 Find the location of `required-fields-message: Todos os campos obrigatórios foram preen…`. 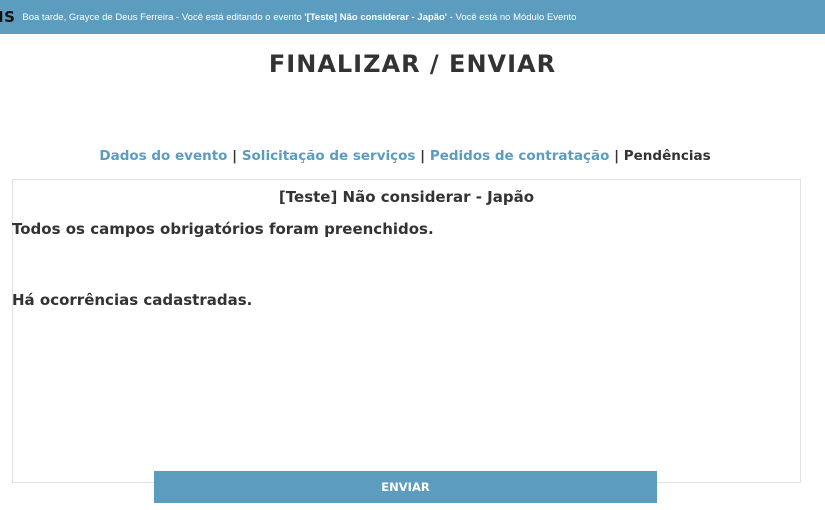

required-fields-message: Todos os campos obrigatórios foram preen… is located at coordinates (223, 229).